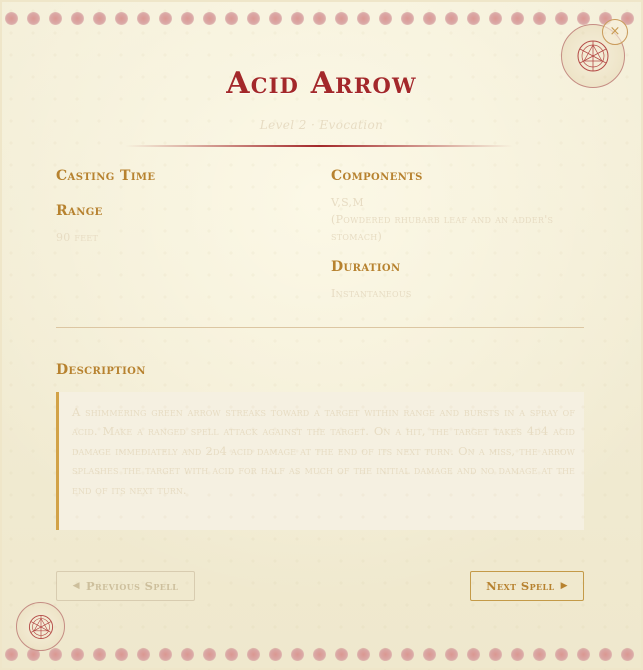 The image size is (643, 670). Describe the element at coordinates (377, 176) in the screenshot. I see `components-label: Components` at that location.